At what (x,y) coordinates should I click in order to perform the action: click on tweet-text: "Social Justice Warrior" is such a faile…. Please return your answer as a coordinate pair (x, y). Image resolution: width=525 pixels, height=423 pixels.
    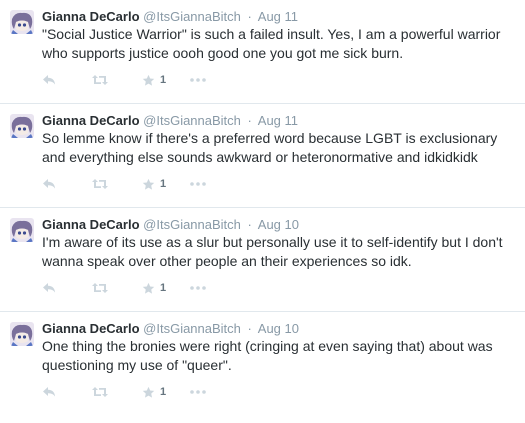
    Looking at the image, I should click on (271, 43).